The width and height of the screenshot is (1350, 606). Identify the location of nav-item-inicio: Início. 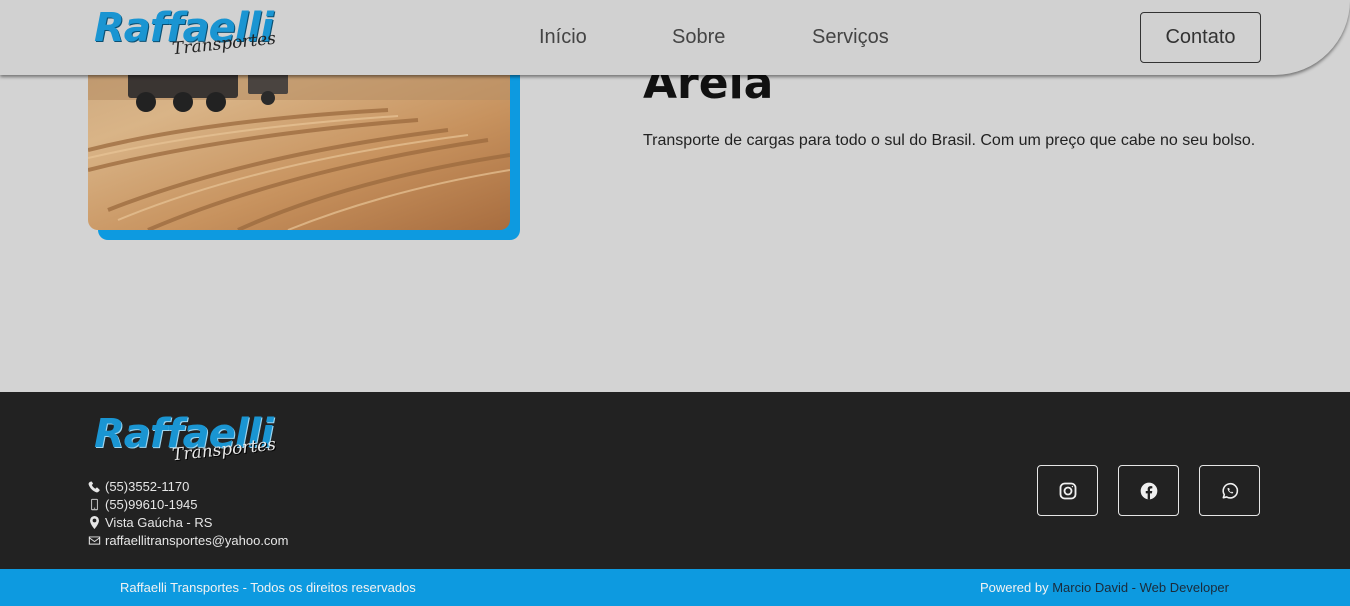
(563, 37).